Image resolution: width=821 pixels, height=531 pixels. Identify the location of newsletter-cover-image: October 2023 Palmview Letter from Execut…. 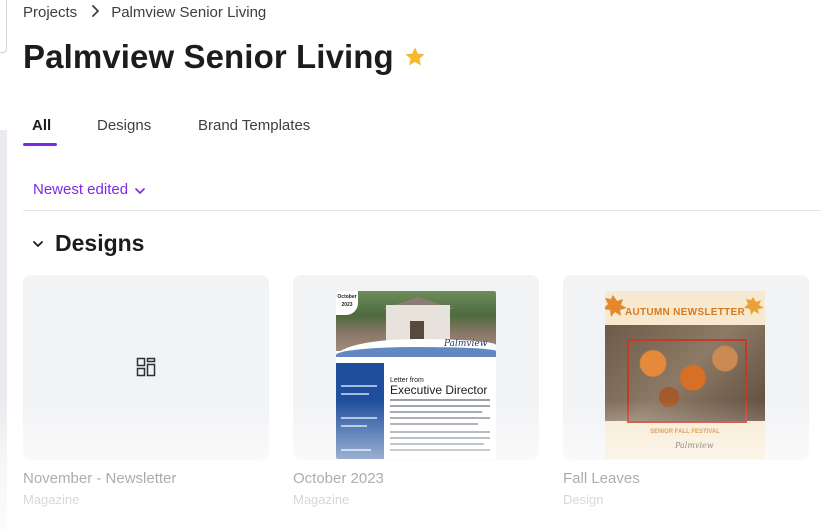
(416, 375).